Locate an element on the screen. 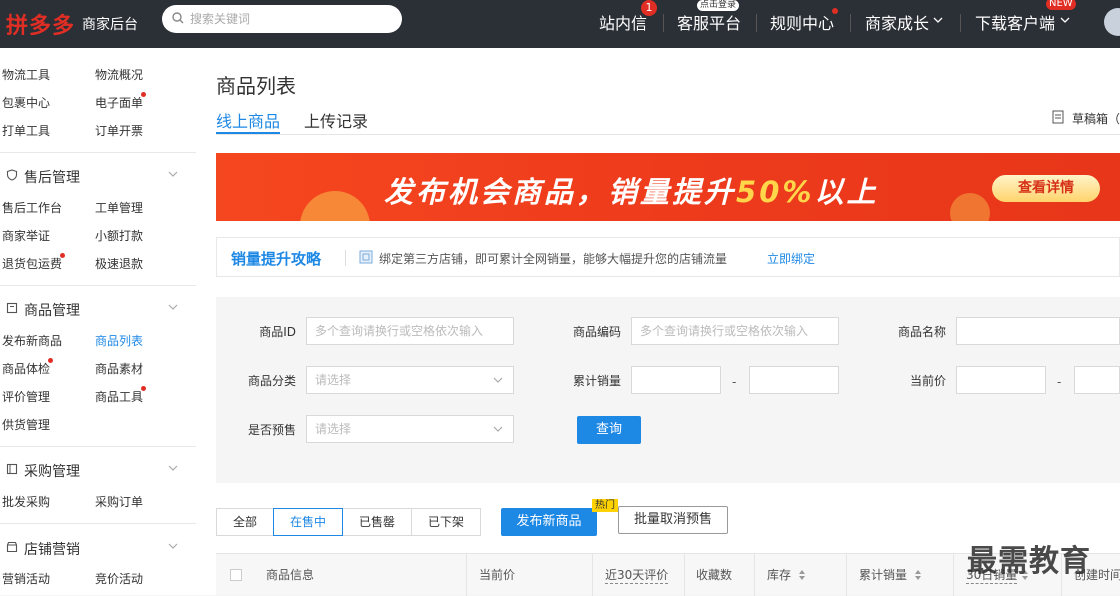 This screenshot has height=596, width=1120. status-tab-all: 全部 is located at coordinates (245, 522).